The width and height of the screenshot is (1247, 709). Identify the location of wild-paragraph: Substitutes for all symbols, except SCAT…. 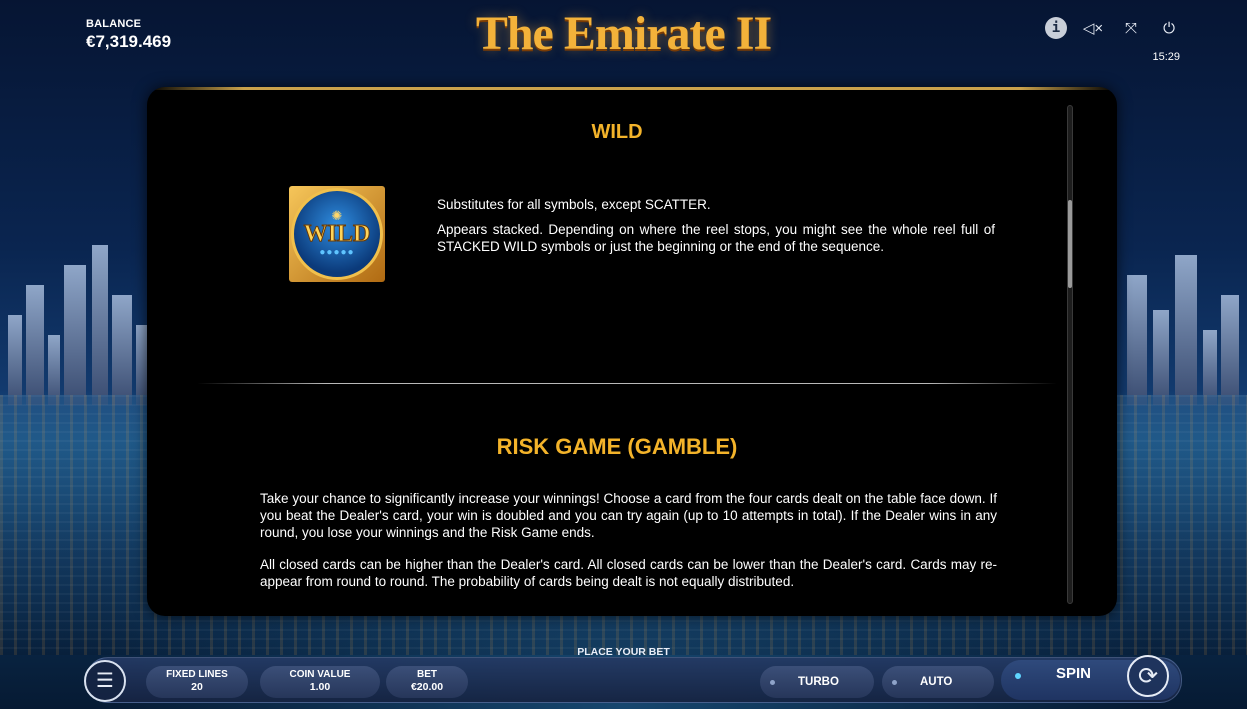
(574, 204).